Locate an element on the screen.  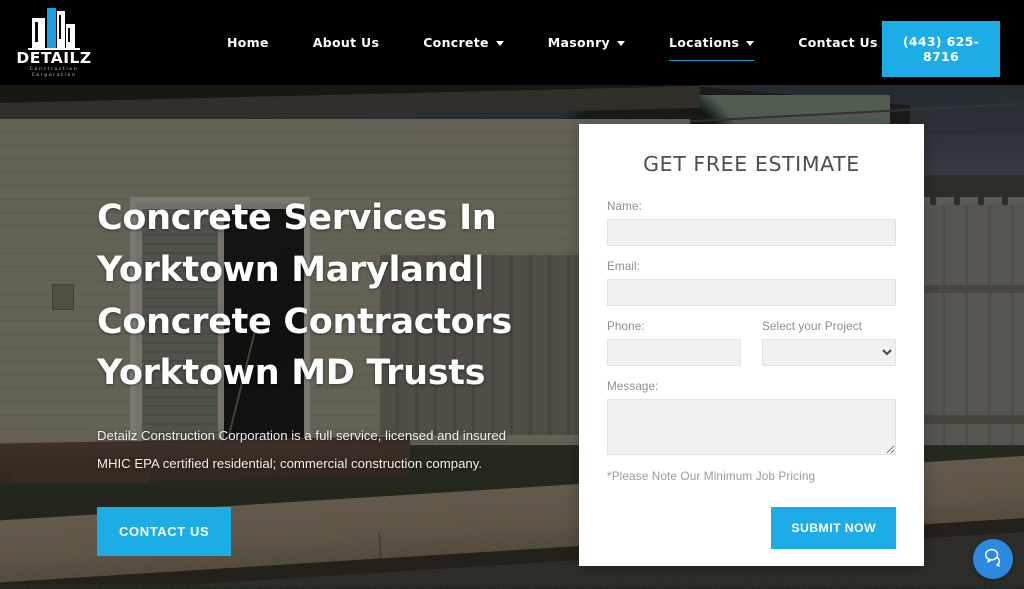
name-input is located at coordinates (751, 232).